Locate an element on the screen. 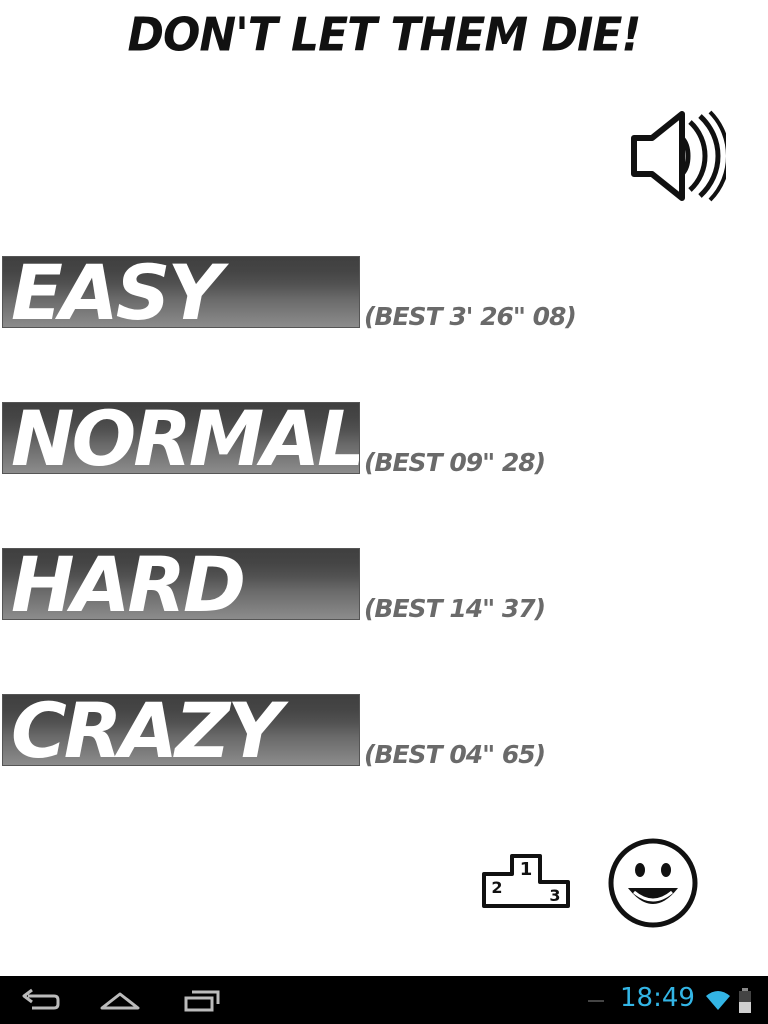 The width and height of the screenshot is (768, 1024). podium-number-first: 1 is located at coordinates (526, 869).